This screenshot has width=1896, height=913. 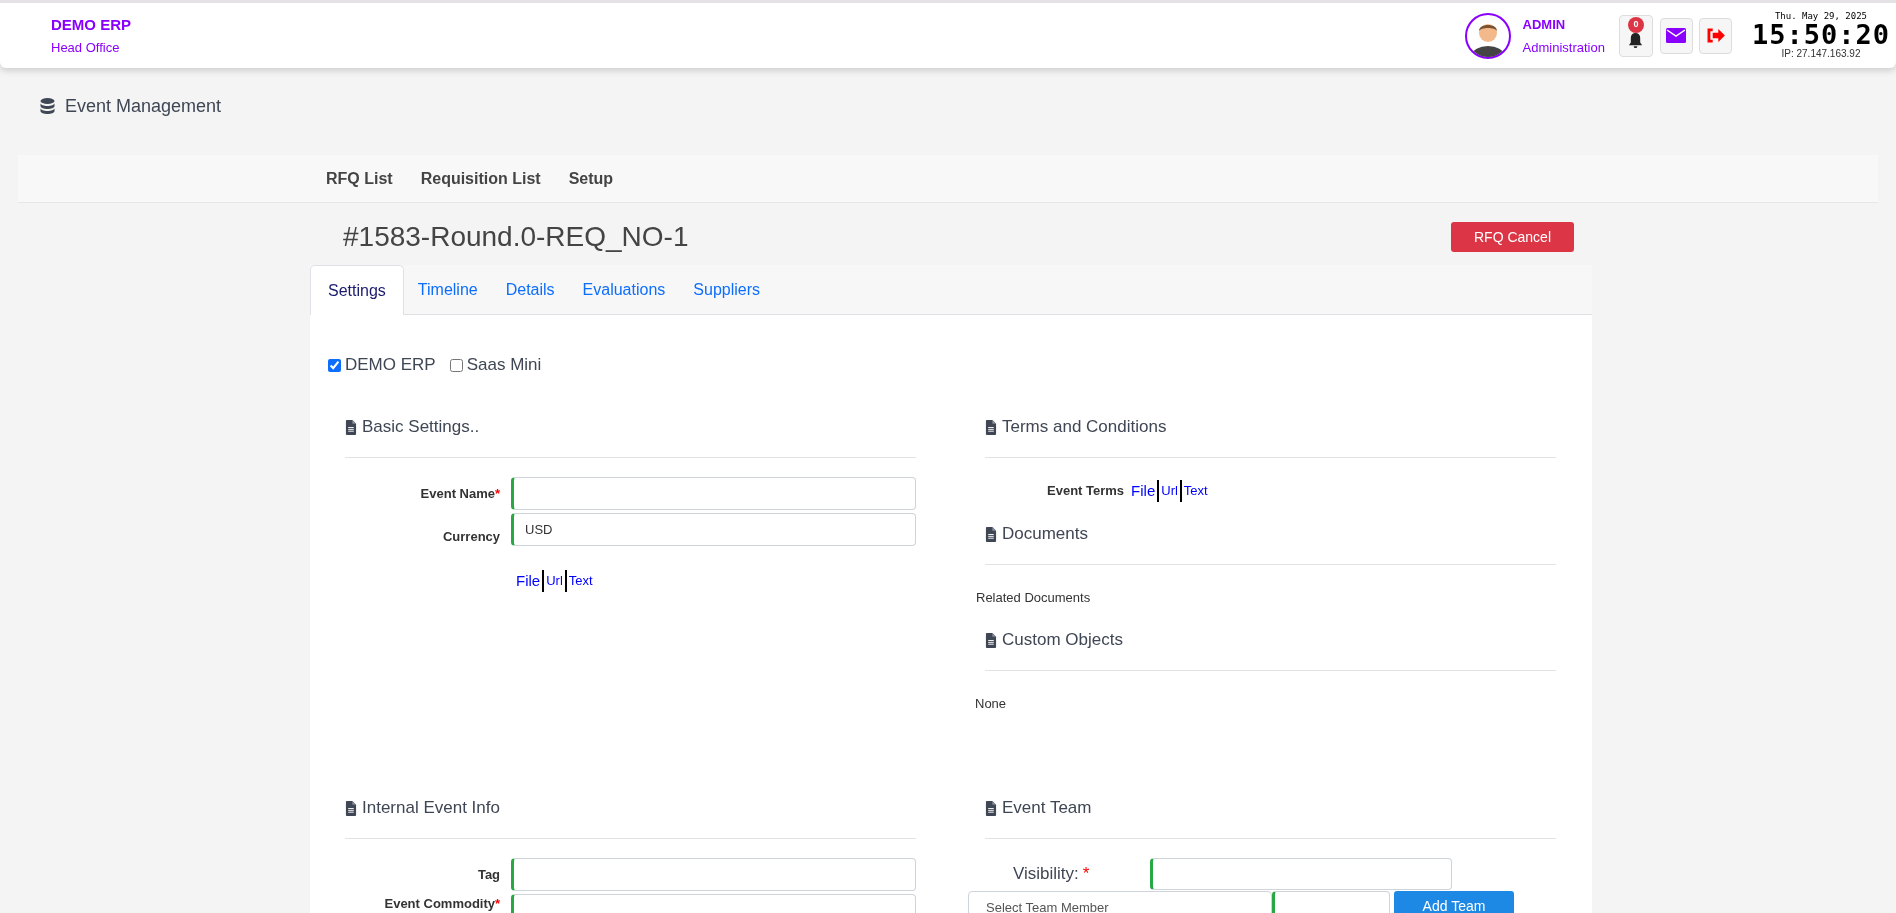 What do you see at coordinates (91, 24) in the screenshot?
I see `company-name: DEMO ERP` at bounding box center [91, 24].